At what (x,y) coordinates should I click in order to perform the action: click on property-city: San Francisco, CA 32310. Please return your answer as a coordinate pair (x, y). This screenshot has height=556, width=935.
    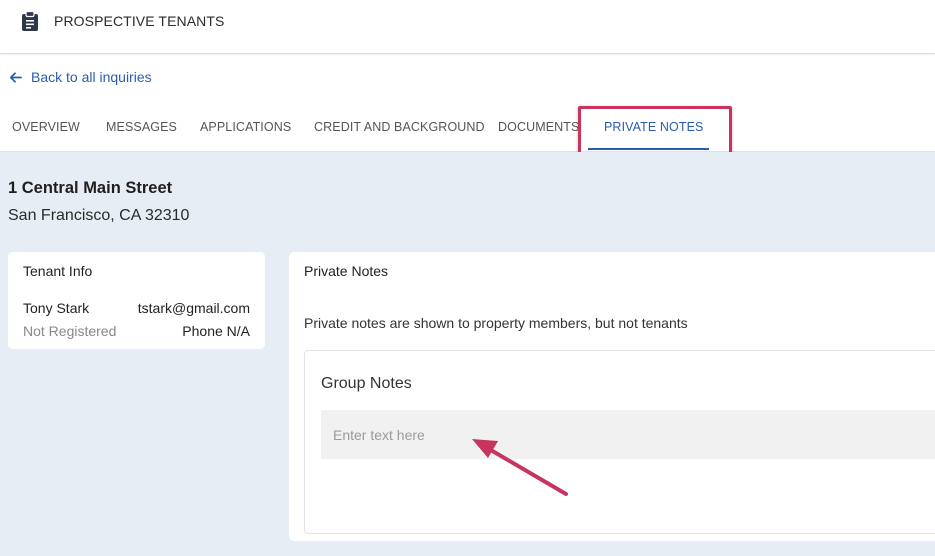
    Looking at the image, I should click on (99, 215).